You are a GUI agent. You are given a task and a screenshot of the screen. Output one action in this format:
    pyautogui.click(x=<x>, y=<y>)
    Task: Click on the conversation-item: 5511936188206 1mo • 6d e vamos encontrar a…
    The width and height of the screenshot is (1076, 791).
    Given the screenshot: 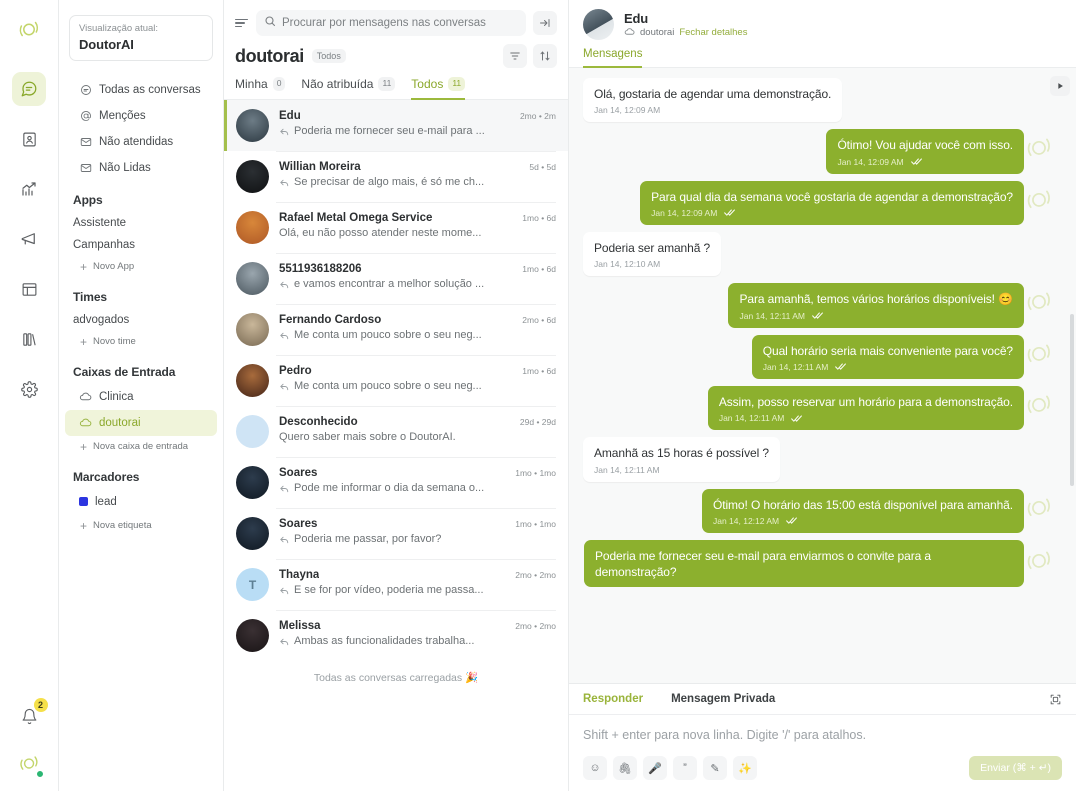 What is the action you would take?
    pyautogui.click(x=396, y=278)
    